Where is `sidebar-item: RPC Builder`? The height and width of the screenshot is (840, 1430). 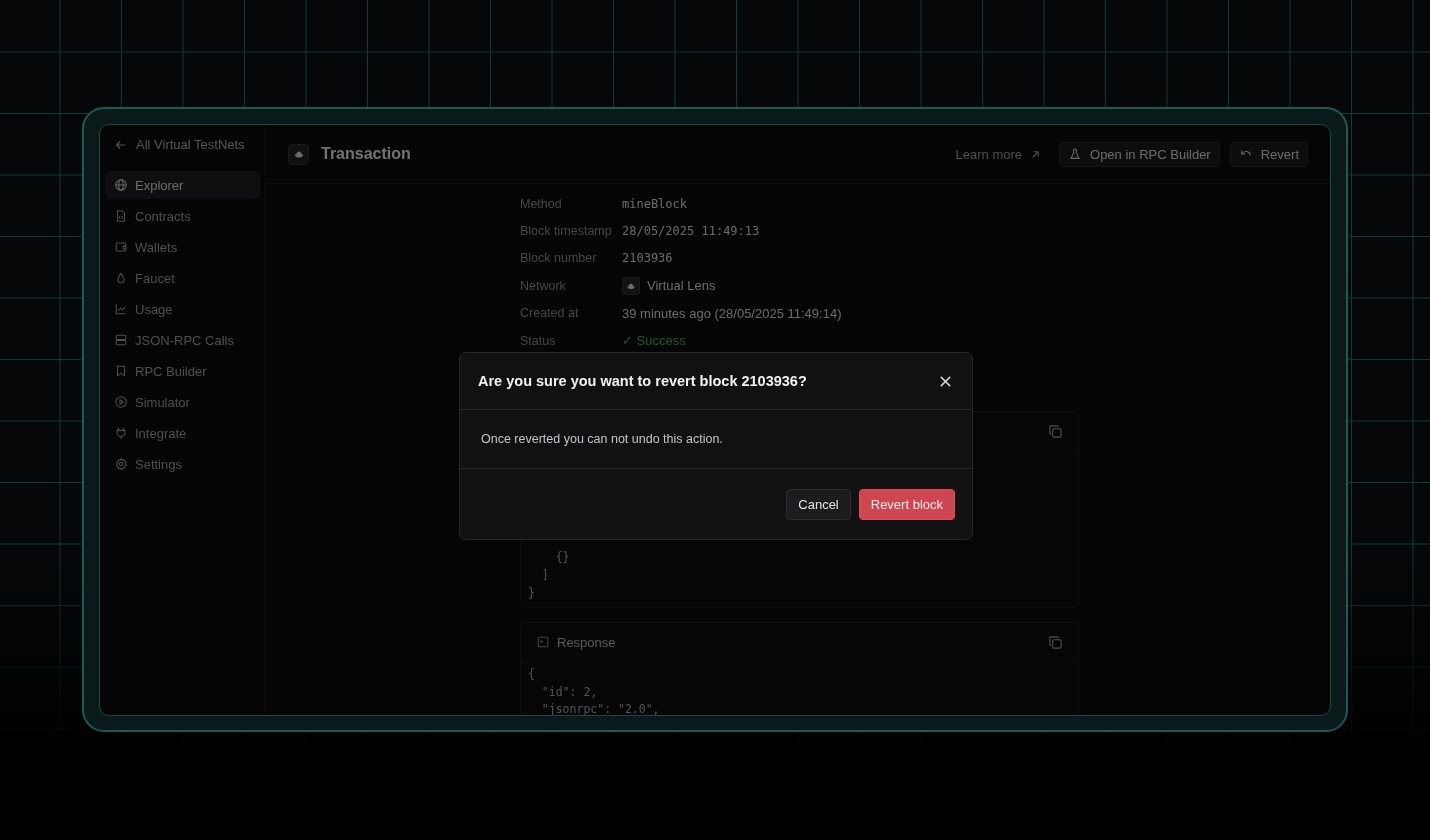 sidebar-item: RPC Builder is located at coordinates (182, 371).